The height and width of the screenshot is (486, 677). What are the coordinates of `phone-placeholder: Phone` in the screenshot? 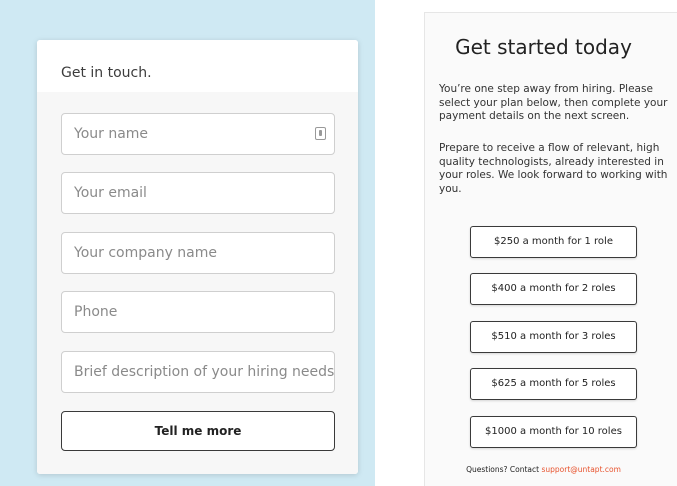 It's located at (96, 312).